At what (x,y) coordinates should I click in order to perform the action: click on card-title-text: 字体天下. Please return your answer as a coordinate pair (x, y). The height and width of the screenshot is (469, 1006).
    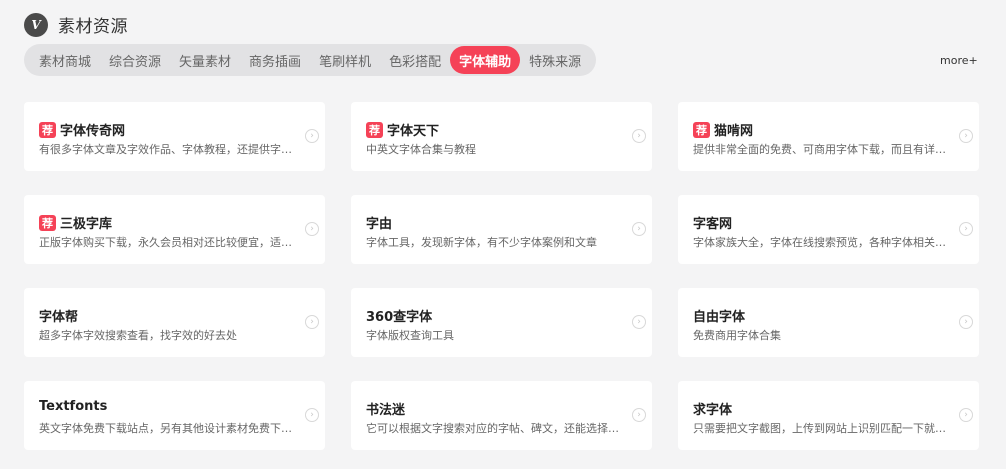
    Looking at the image, I should click on (413, 131).